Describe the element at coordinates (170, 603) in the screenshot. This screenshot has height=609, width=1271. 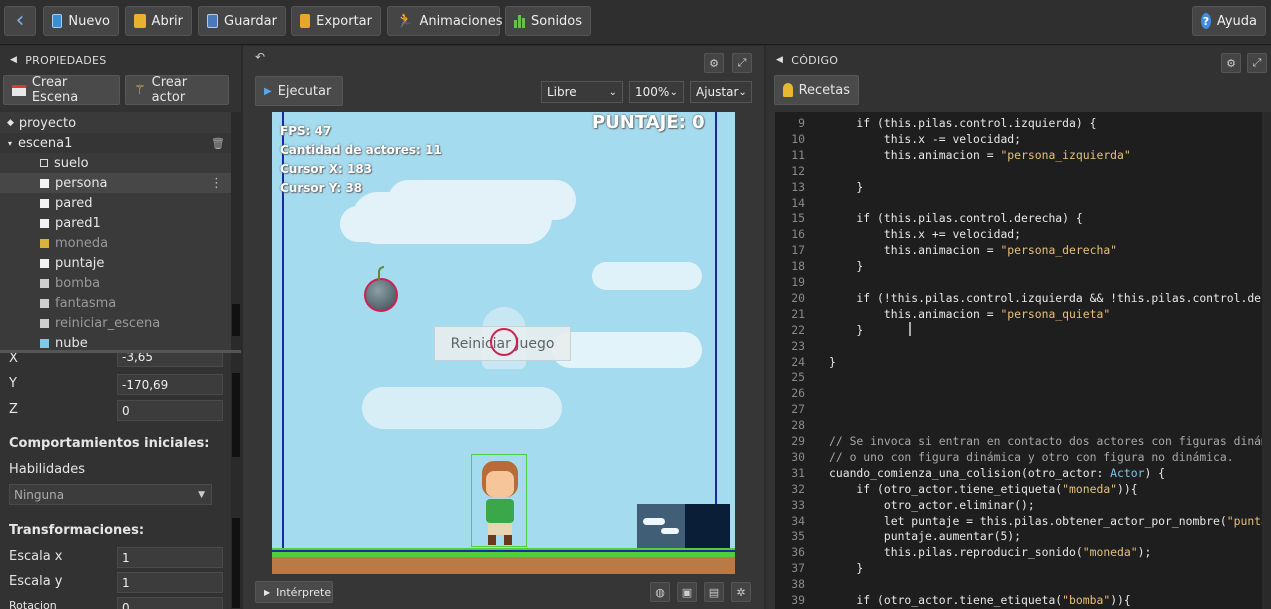
I see `rotacion-field: 0` at that location.